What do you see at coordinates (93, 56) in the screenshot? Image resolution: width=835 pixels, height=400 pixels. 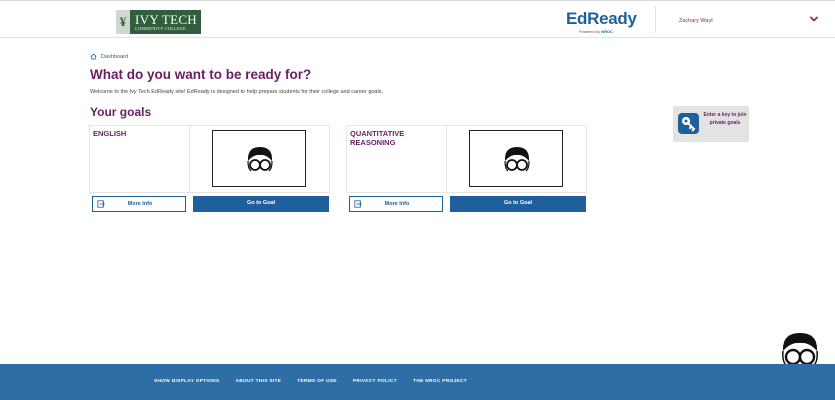 I see `home-icon` at bounding box center [93, 56].